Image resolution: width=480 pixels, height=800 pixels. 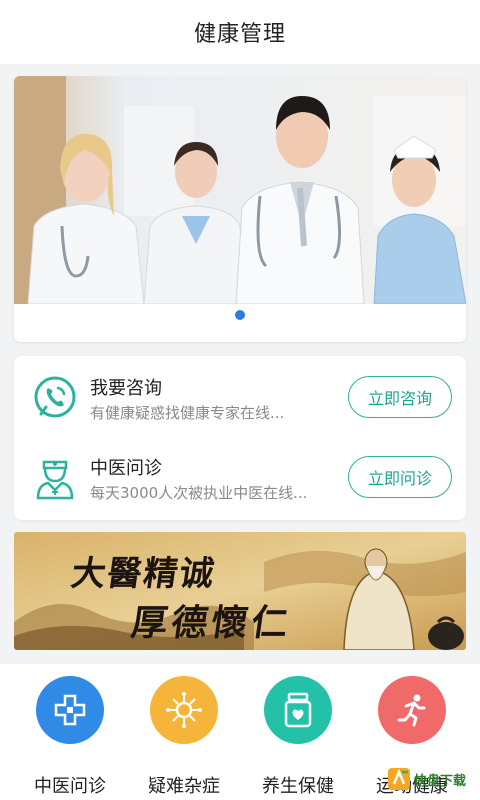 What do you see at coordinates (400, 477) in the screenshot?
I see `diagnose-now-button: 立即问诊` at bounding box center [400, 477].